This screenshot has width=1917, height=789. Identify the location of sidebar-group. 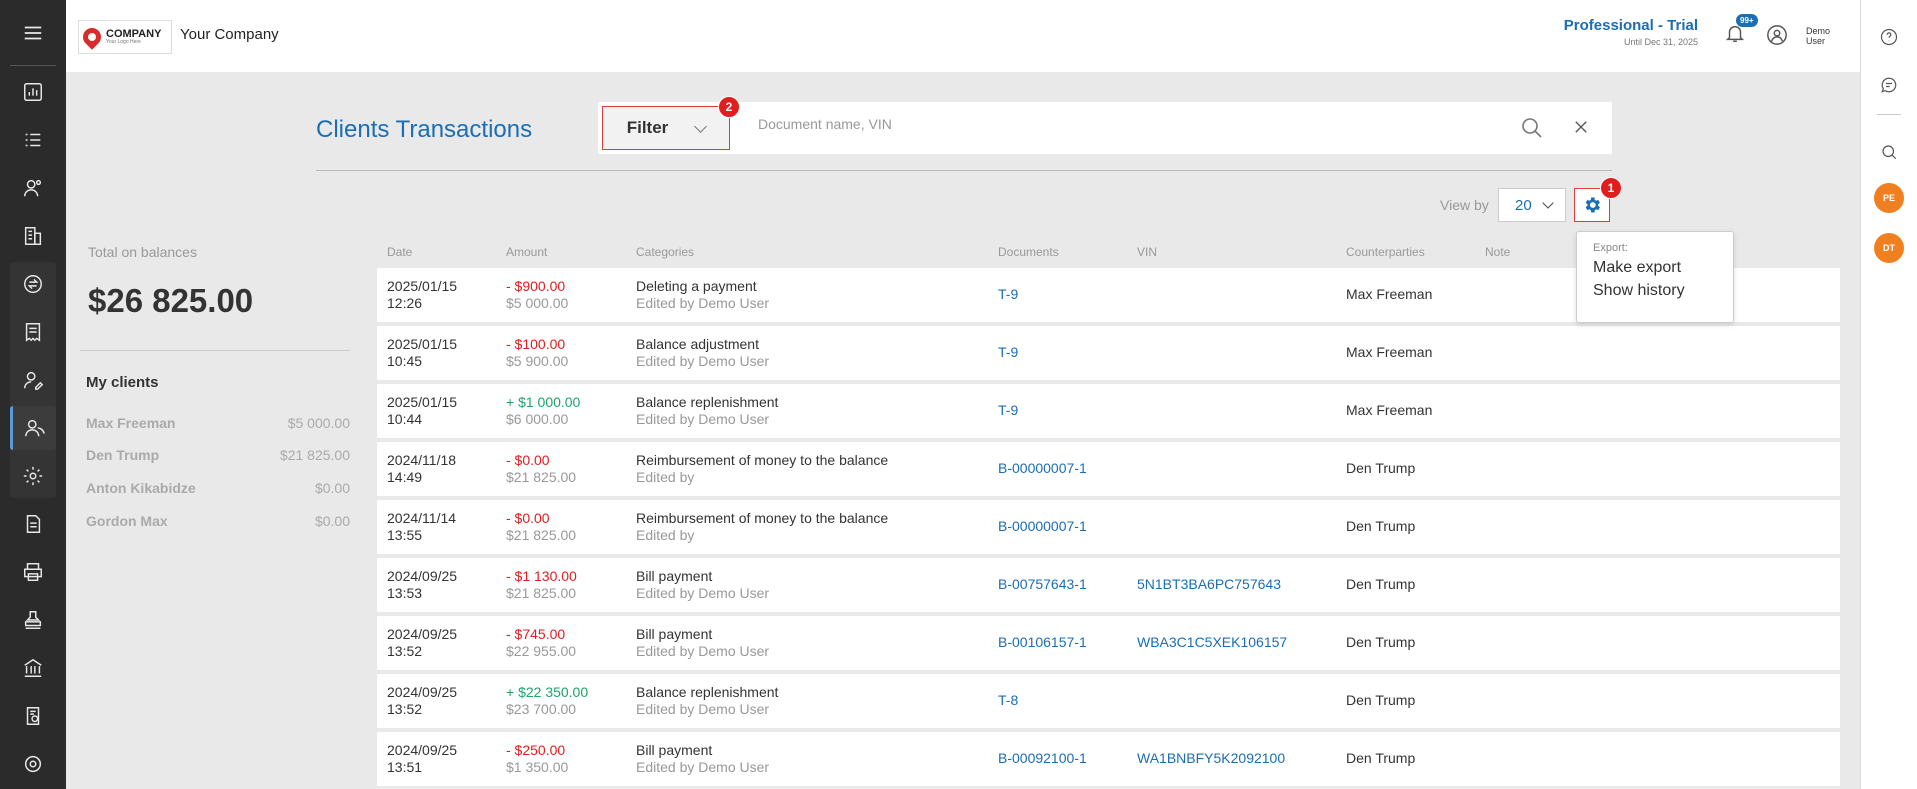
(33, 380).